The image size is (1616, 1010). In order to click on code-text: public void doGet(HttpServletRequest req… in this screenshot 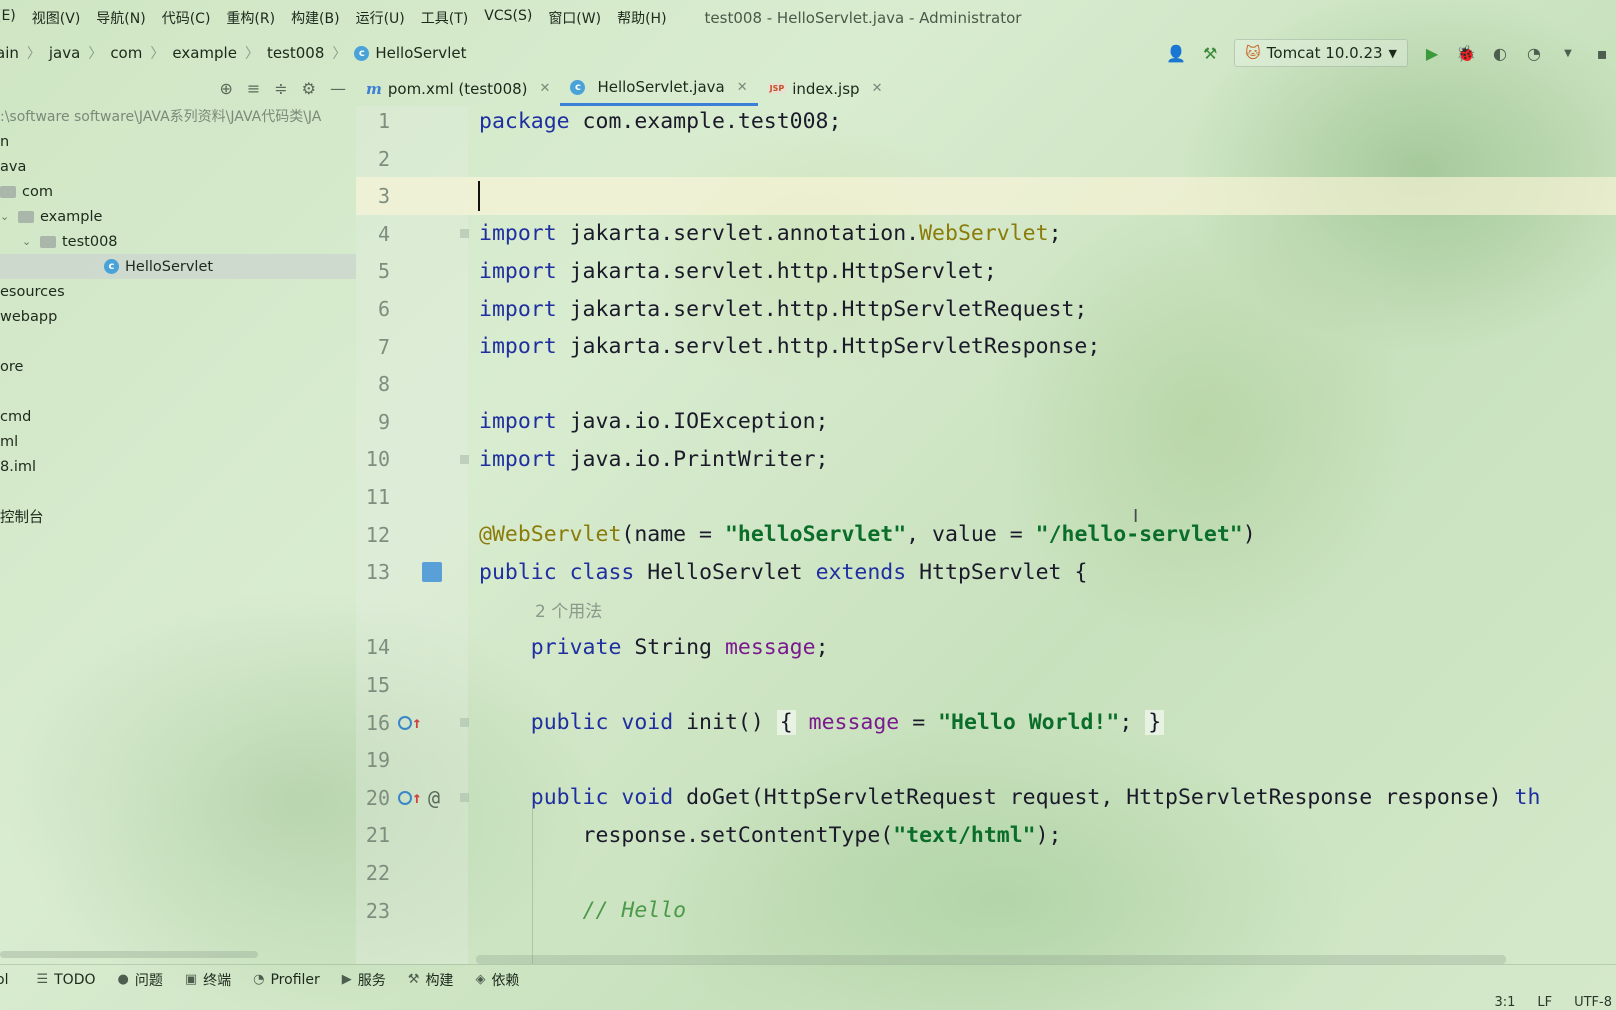, I will do `click(1010, 797)`.